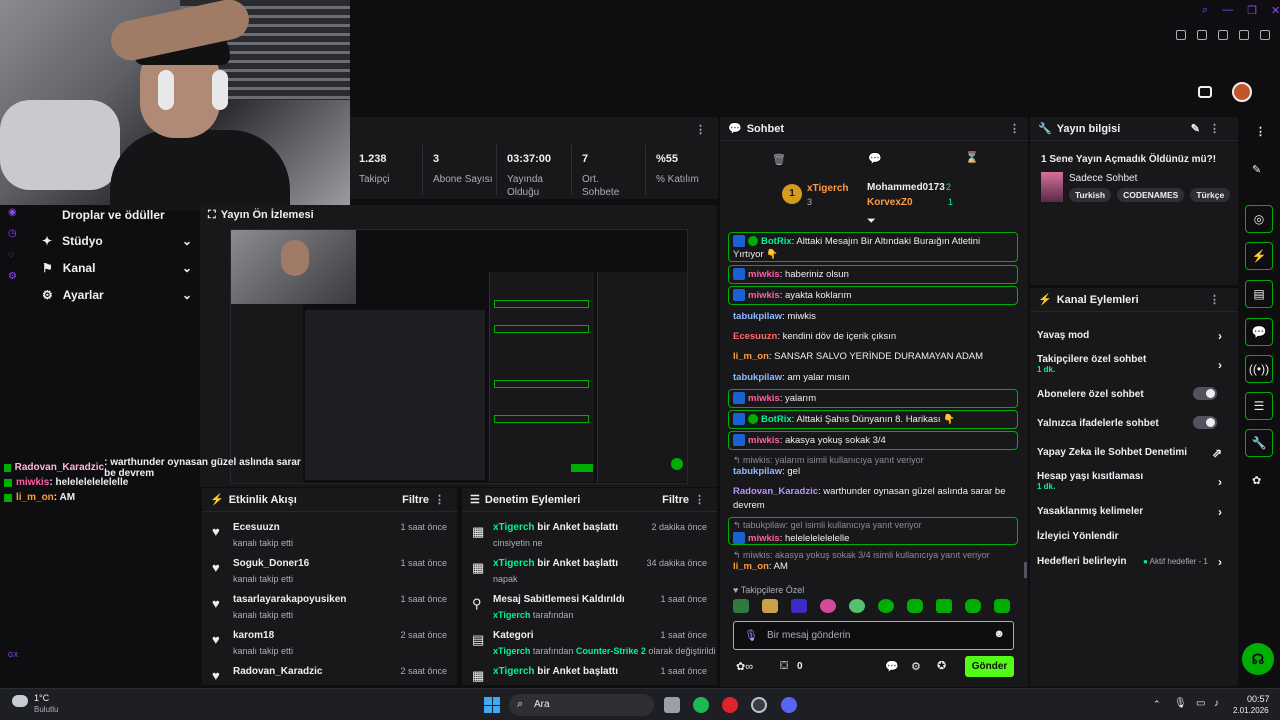 This screenshot has height=720, width=1280. Describe the element at coordinates (329, 536) in the screenshot. I see `activity-item: ♥ Ecesuuzn kanalı takip etti 1 saat önce` at that location.